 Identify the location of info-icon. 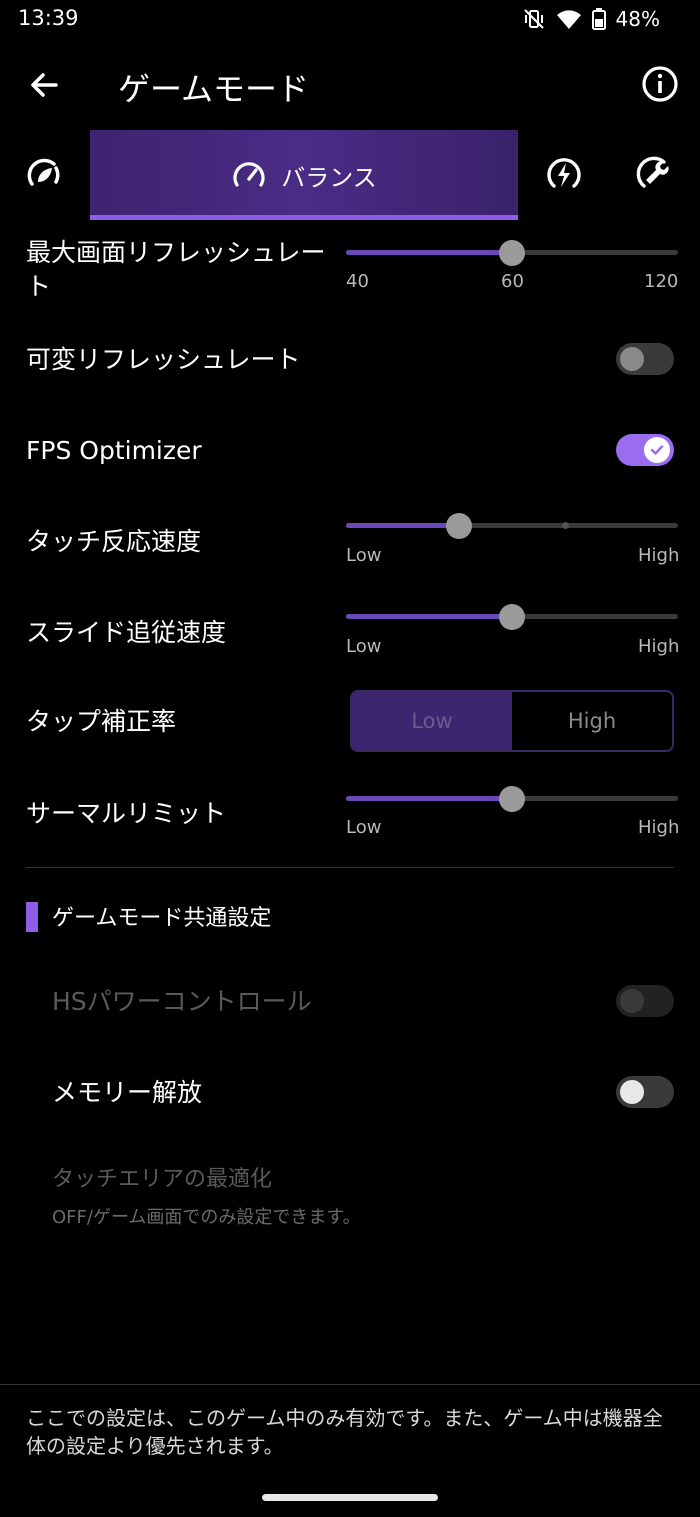
(660, 84).